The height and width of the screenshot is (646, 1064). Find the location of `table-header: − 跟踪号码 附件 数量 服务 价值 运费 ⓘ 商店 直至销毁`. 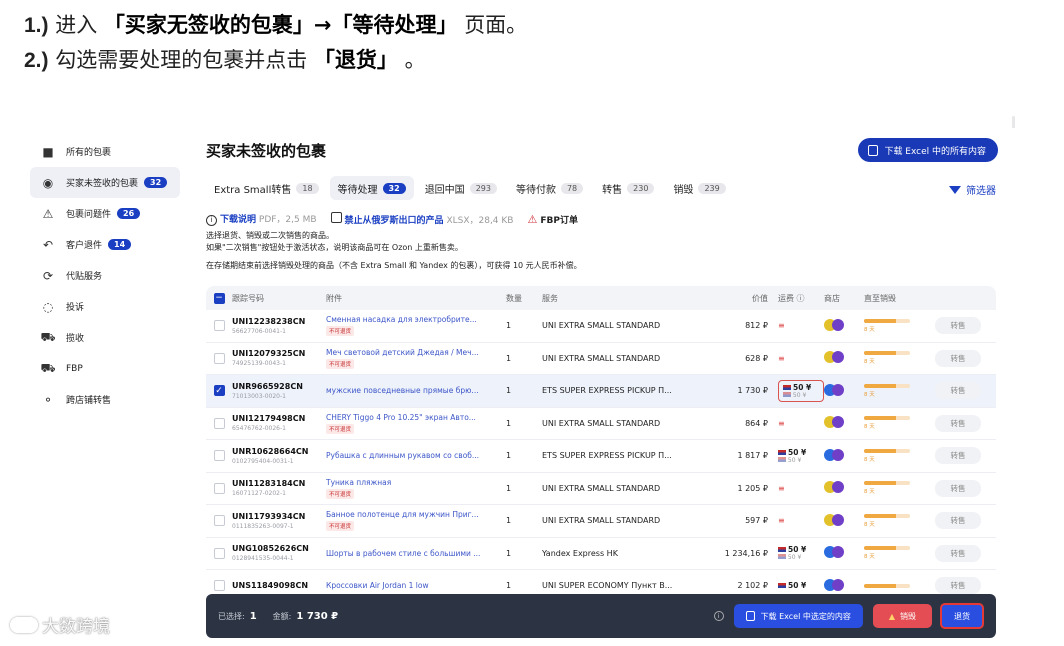

table-header: − 跟踪号码 附件 数量 服务 价值 运费 ⓘ 商店 直至销毁 is located at coordinates (601, 298).